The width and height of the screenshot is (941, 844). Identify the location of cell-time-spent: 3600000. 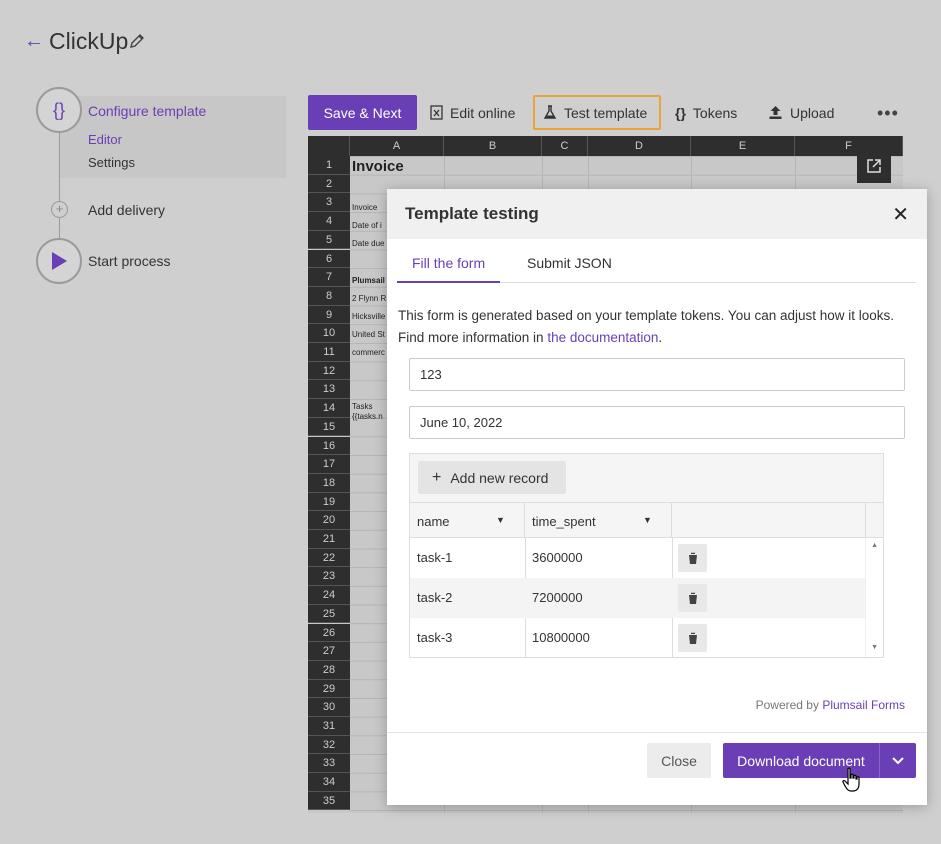
(554, 558).